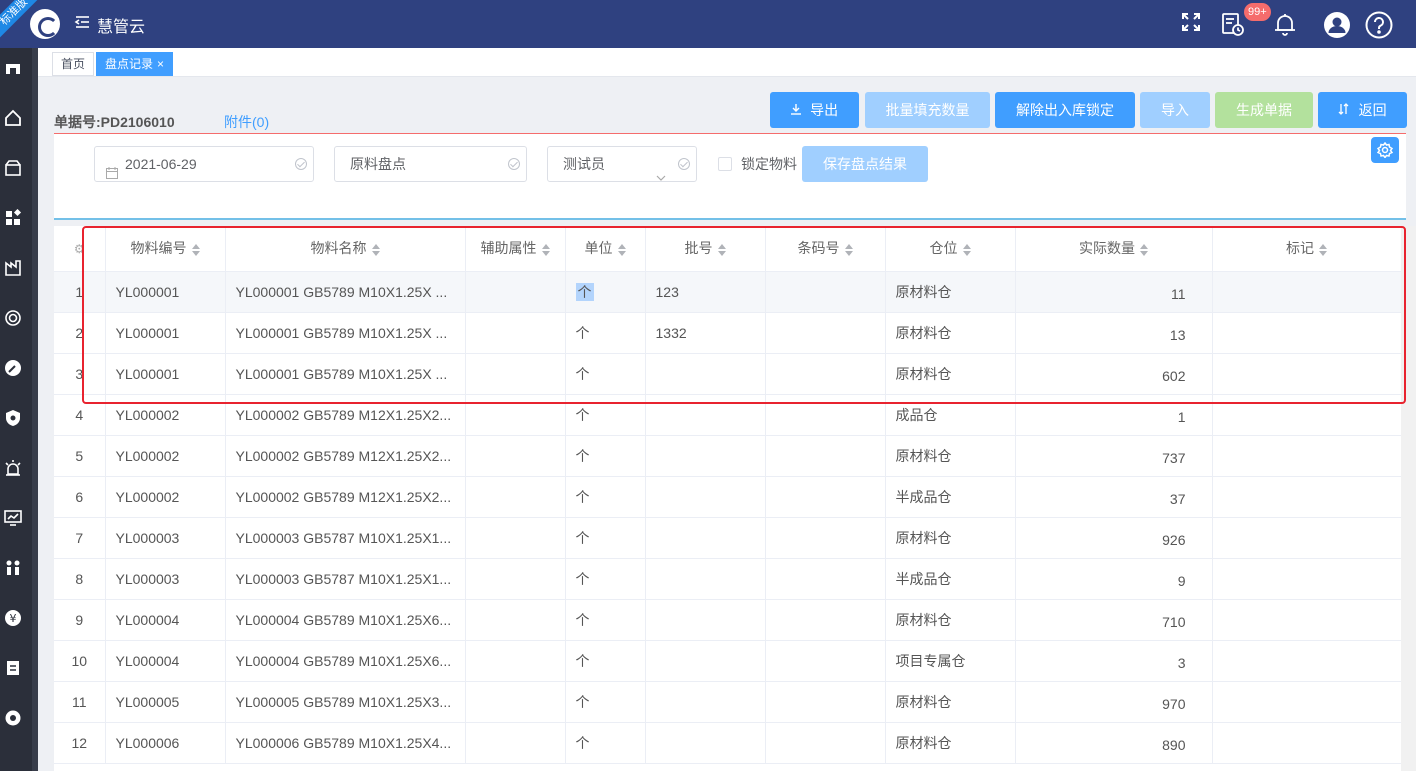  I want to click on location-cell: 项目专属仓, so click(950, 661).